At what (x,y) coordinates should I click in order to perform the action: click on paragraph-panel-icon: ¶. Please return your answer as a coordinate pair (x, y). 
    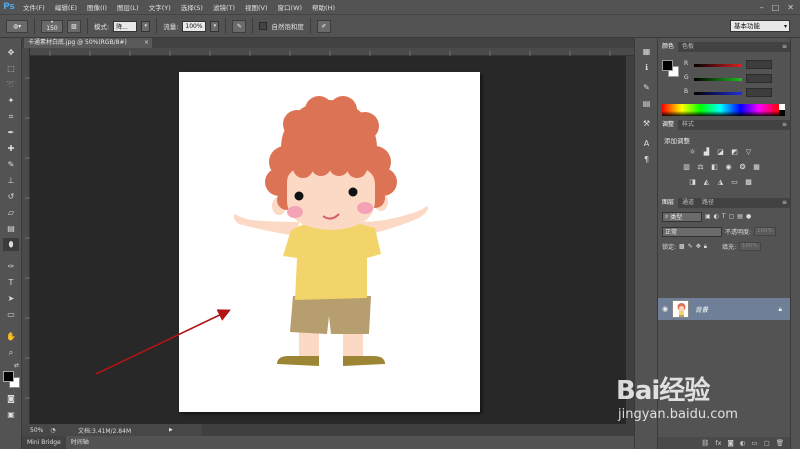
    Looking at the image, I should click on (646, 160).